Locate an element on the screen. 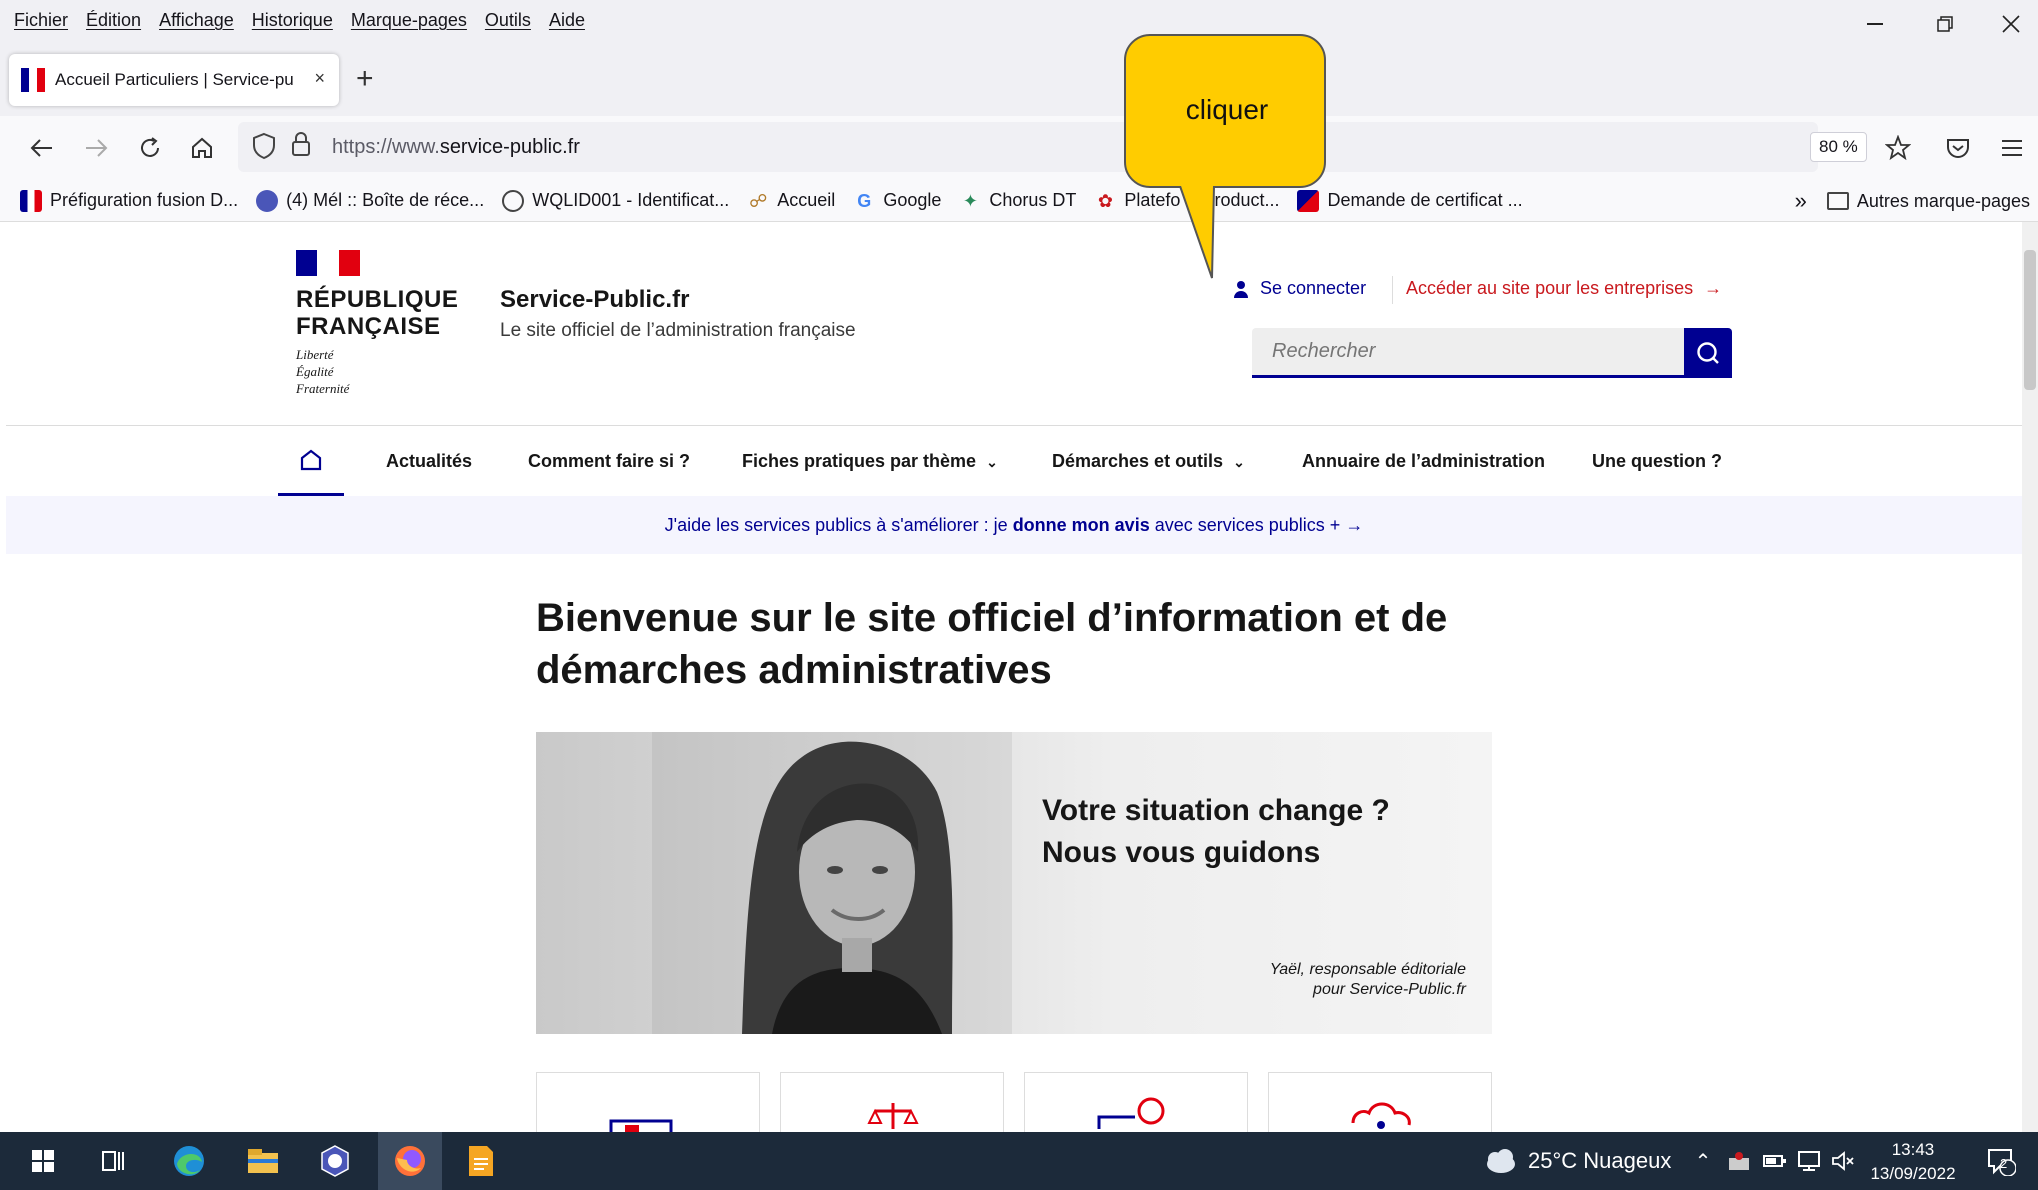 The height and width of the screenshot is (1190, 2038). url-domain: service-public.fr is located at coordinates (509, 147).